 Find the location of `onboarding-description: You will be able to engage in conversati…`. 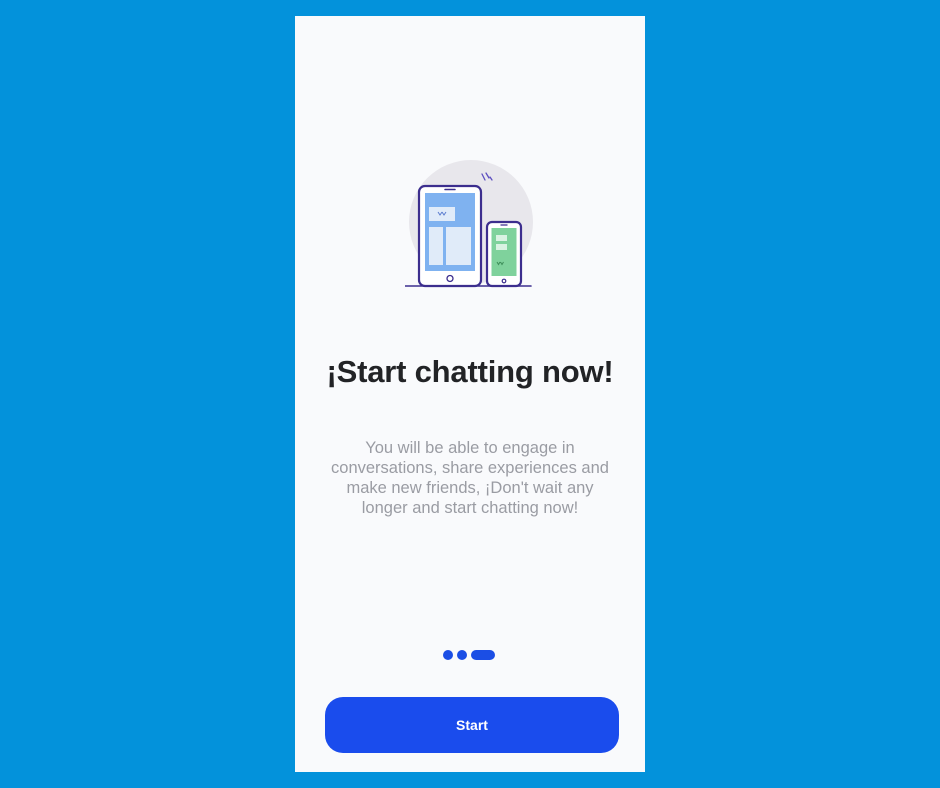

onboarding-description: You will be able to engage in conversati… is located at coordinates (470, 478).